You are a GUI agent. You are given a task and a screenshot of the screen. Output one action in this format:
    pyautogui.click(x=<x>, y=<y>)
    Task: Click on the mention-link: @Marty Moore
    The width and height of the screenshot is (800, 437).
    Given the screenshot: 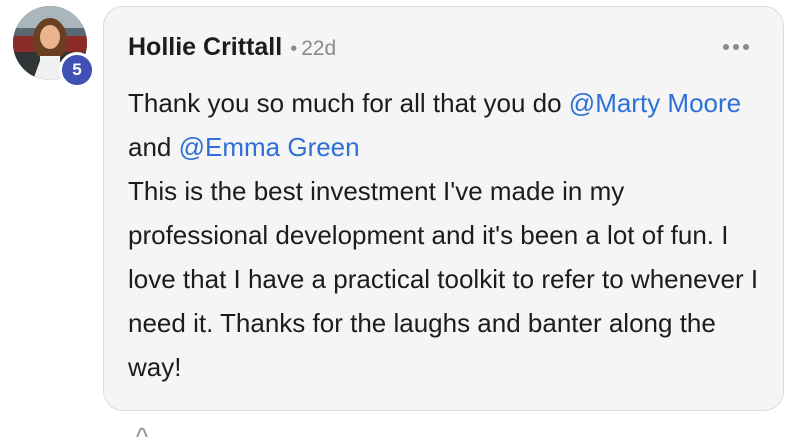 What is the action you would take?
    pyautogui.click(x=655, y=103)
    